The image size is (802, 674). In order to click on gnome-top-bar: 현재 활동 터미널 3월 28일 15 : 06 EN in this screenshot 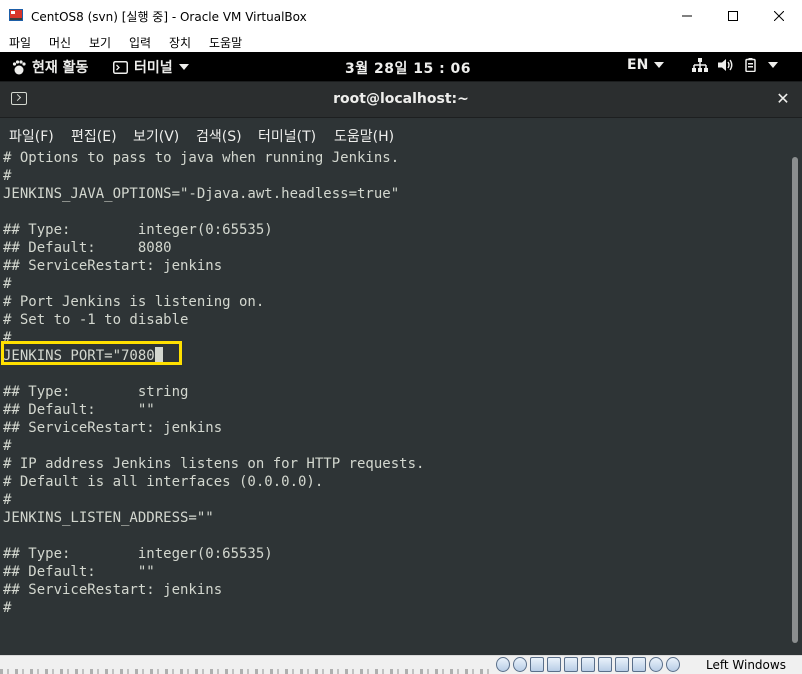, I will do `click(401, 66)`.